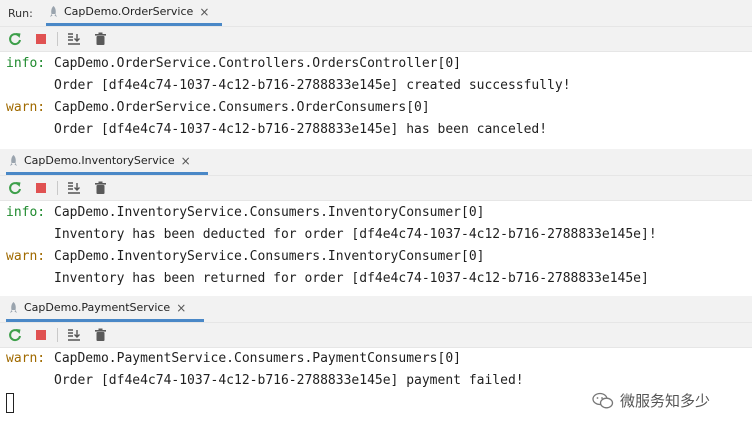 The height and width of the screenshot is (433, 752). Describe the element at coordinates (603, 401) in the screenshot. I see `wechat-icon` at that location.